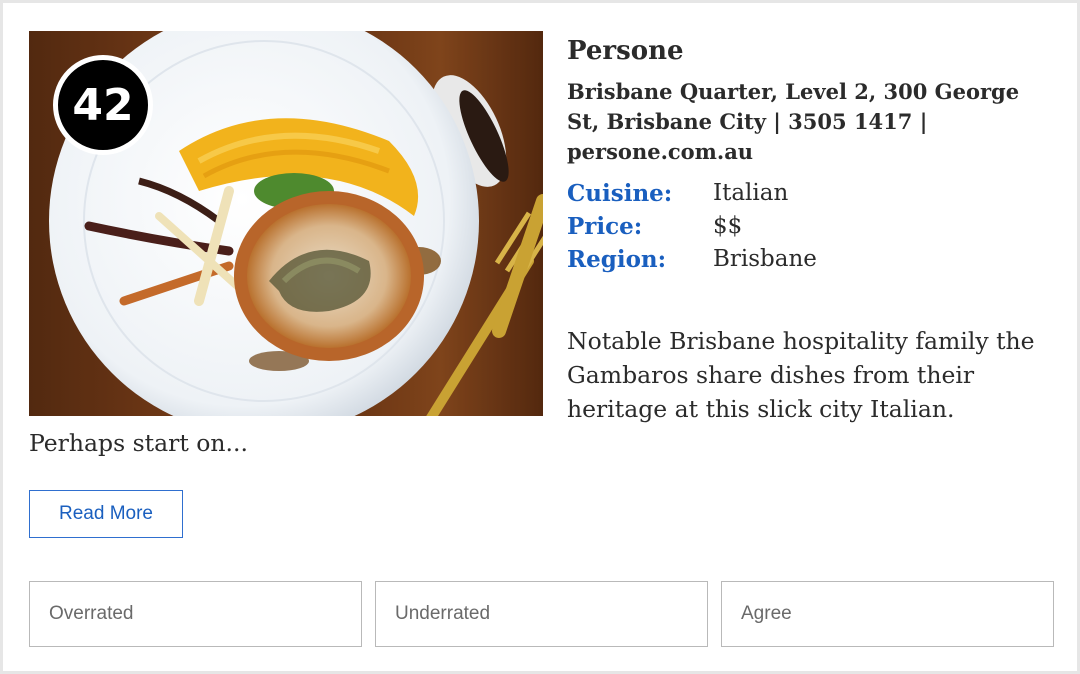  What do you see at coordinates (812, 193) in the screenshot?
I see `fact-cuisine: Cuisine: Italian` at bounding box center [812, 193].